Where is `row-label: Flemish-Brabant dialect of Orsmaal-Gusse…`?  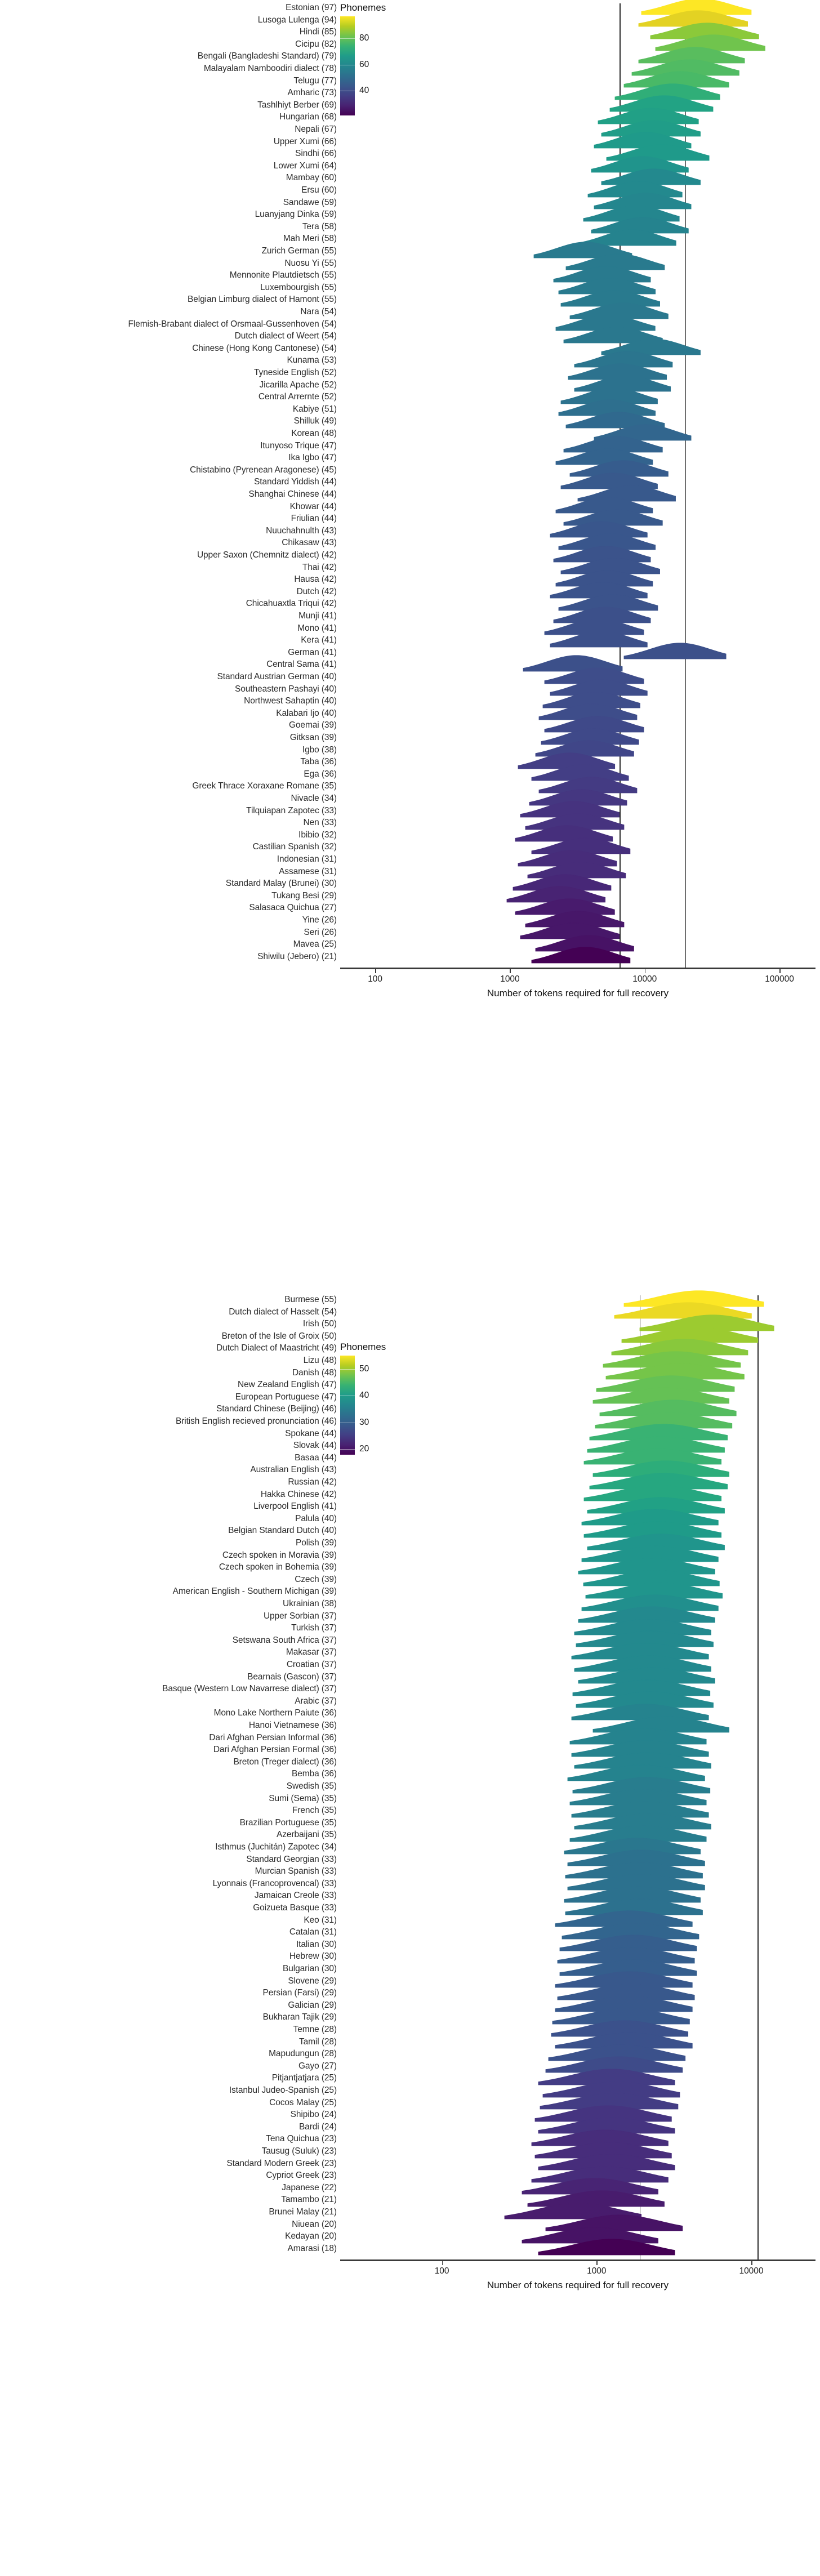 row-label: Flemish-Brabant dialect of Orsmaal-Gusse… is located at coordinates (232, 324).